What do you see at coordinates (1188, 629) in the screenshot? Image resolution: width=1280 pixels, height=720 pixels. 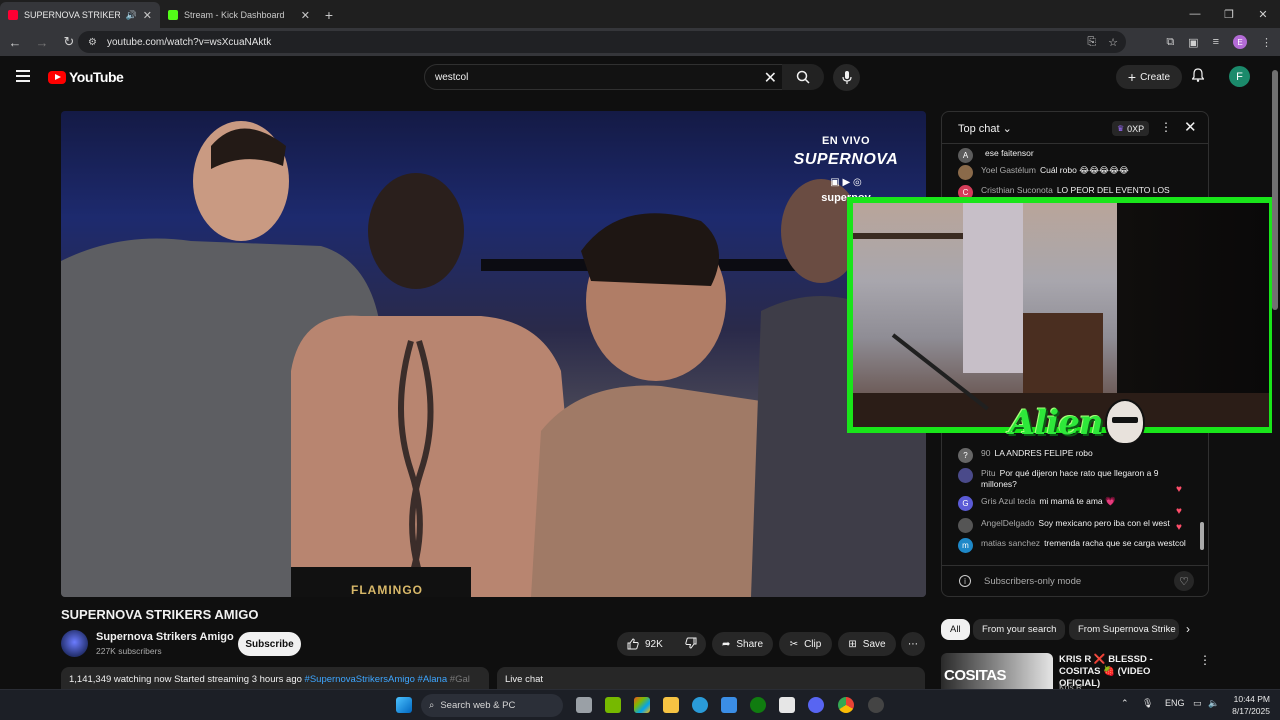 I see `chevron-right-icon: ›` at bounding box center [1188, 629].